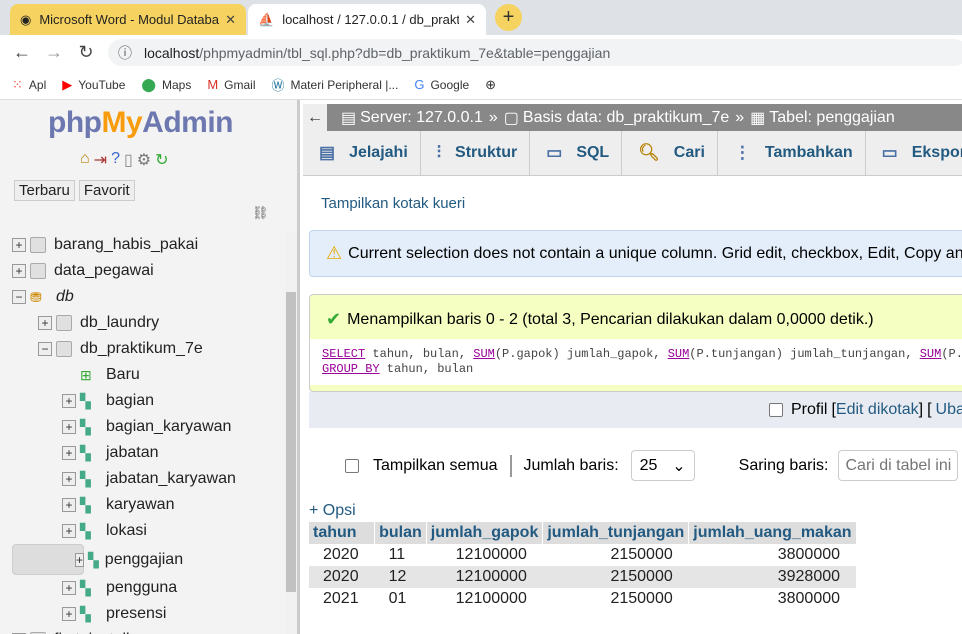 This screenshot has width=962, height=634. What do you see at coordinates (371, 19) in the screenshot?
I see `tab-title: localhost / 127.0.0.1 / db_praktik` at bounding box center [371, 19].